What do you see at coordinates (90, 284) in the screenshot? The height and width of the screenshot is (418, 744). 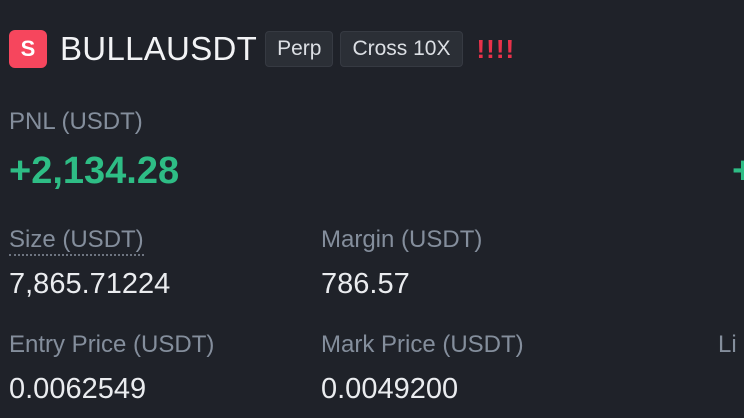 I see `size-value: 7,865.71224` at bounding box center [90, 284].